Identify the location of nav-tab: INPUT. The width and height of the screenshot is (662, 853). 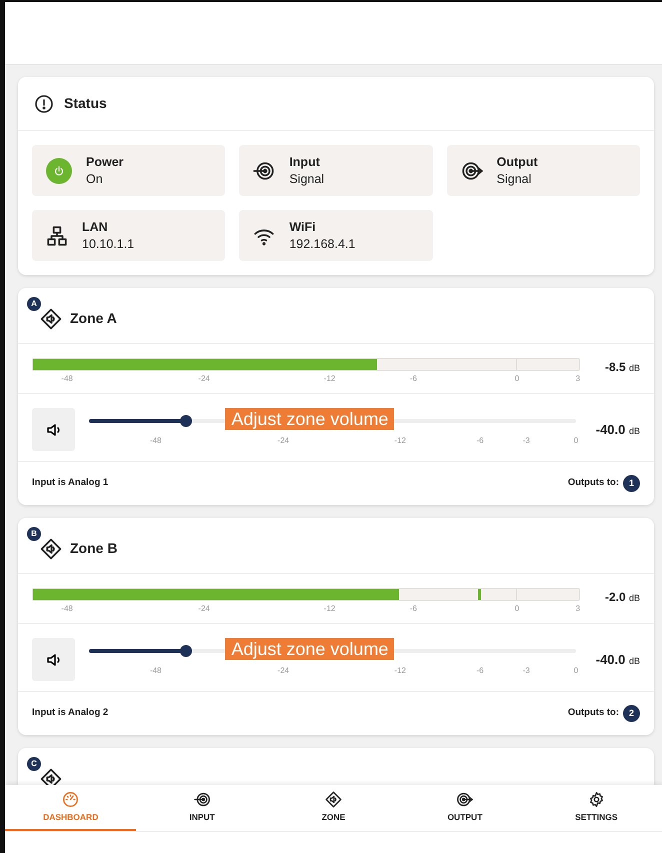
(202, 808).